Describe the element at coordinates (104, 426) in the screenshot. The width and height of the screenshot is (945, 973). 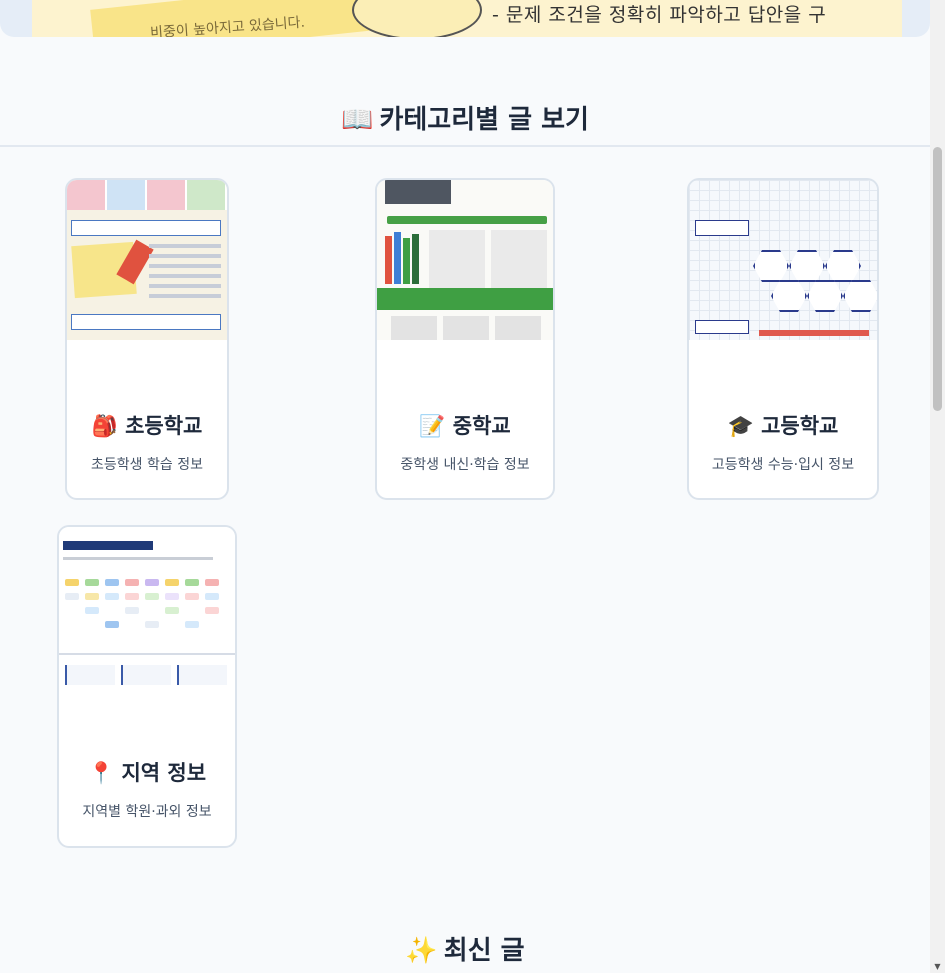
I see `backpack-icon: 🎒` at that location.